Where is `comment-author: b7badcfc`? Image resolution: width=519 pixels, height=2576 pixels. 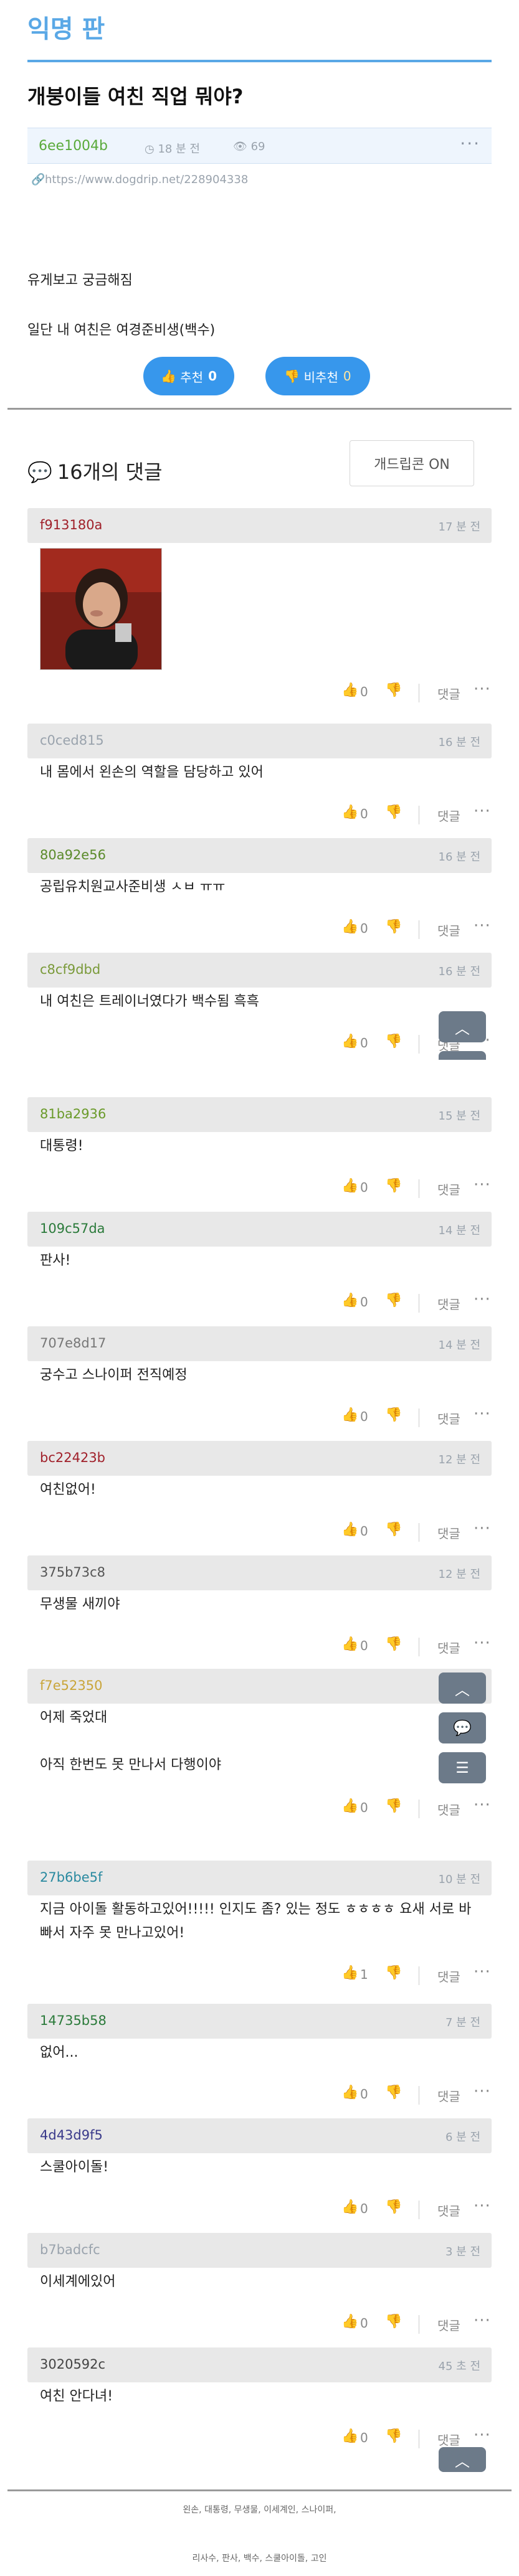 comment-author: b7badcfc is located at coordinates (70, 2249).